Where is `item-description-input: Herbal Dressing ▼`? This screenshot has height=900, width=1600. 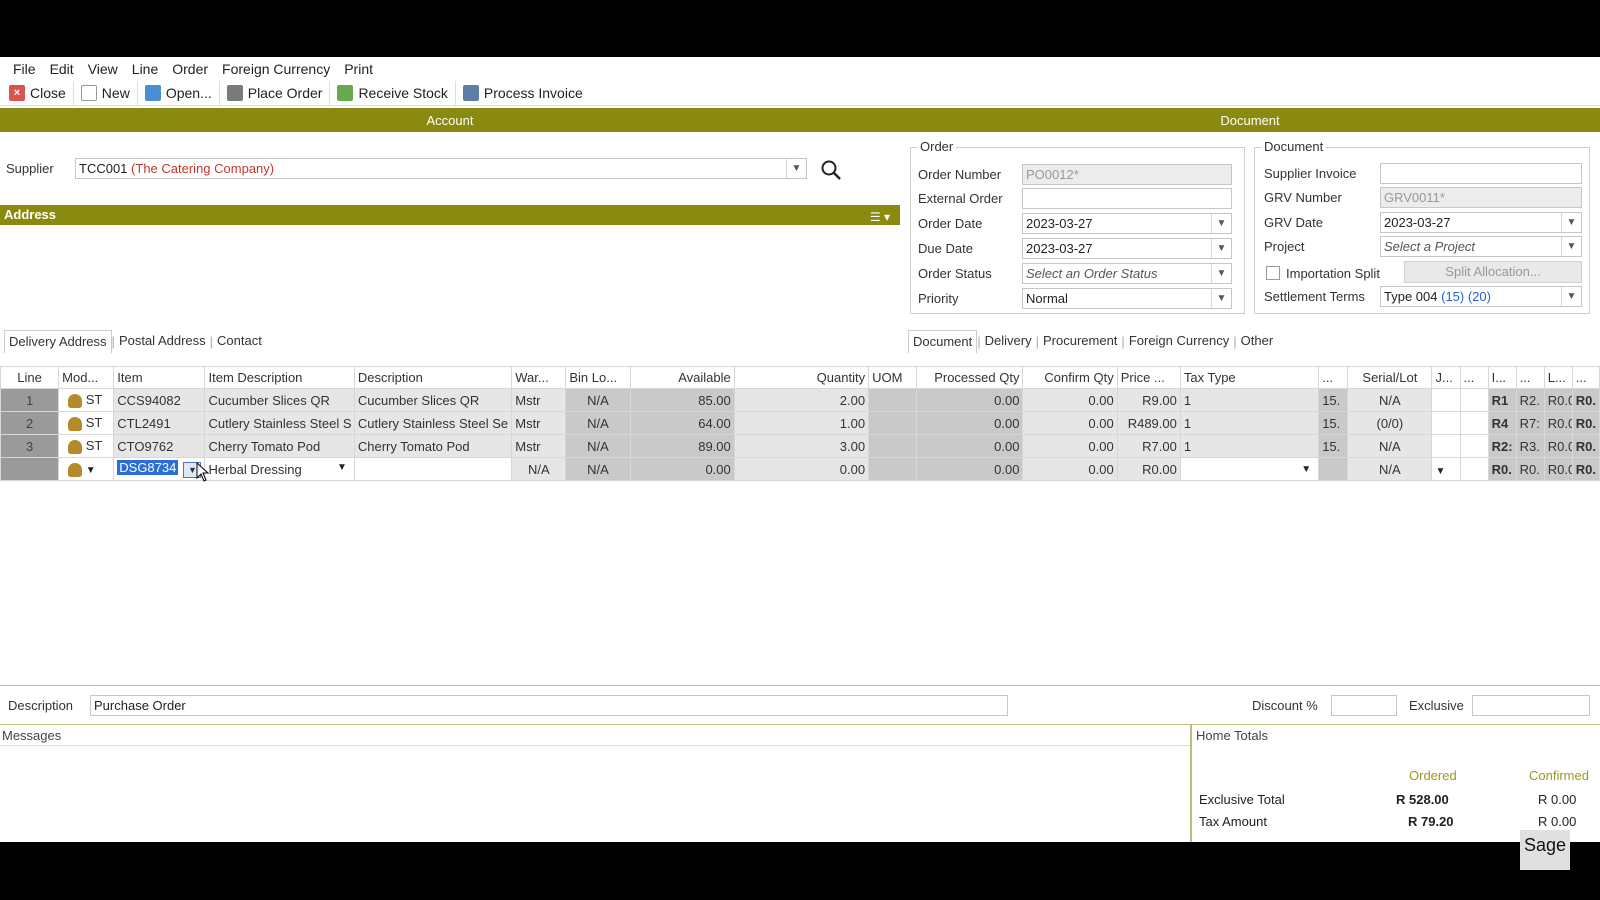
item-description-input: Herbal Dressing ▼ is located at coordinates (279, 469).